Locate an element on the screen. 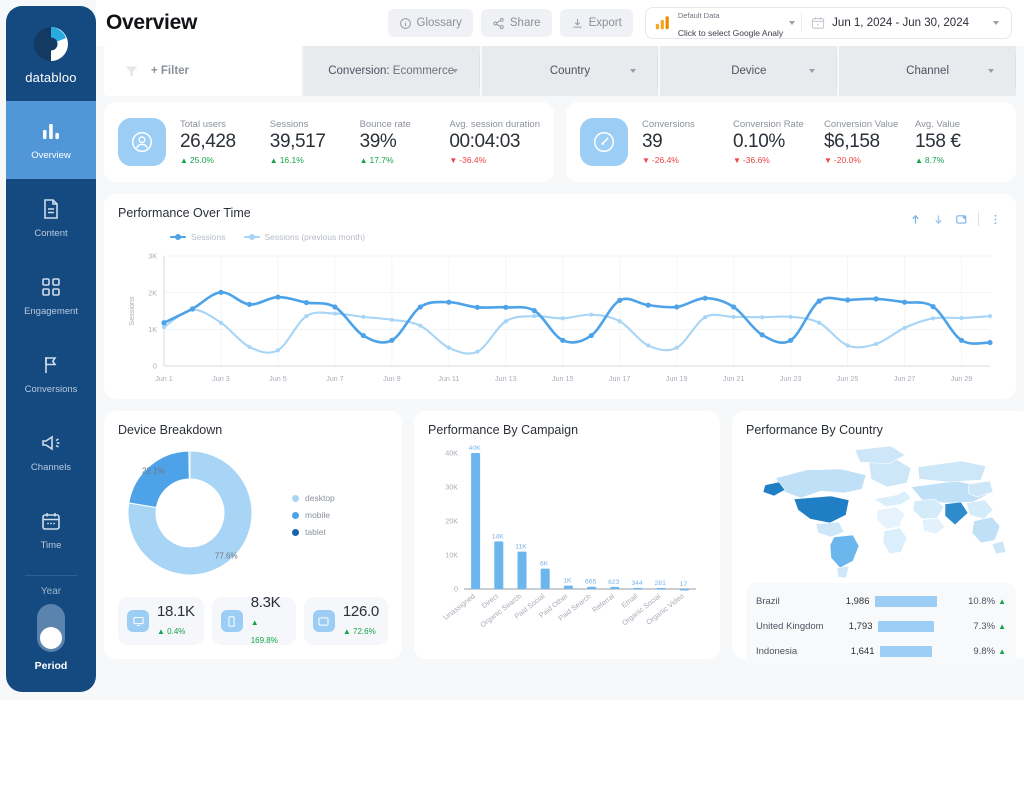 The width and height of the screenshot is (1024, 786). filter-dimension: Channel is located at coordinates (927, 71).